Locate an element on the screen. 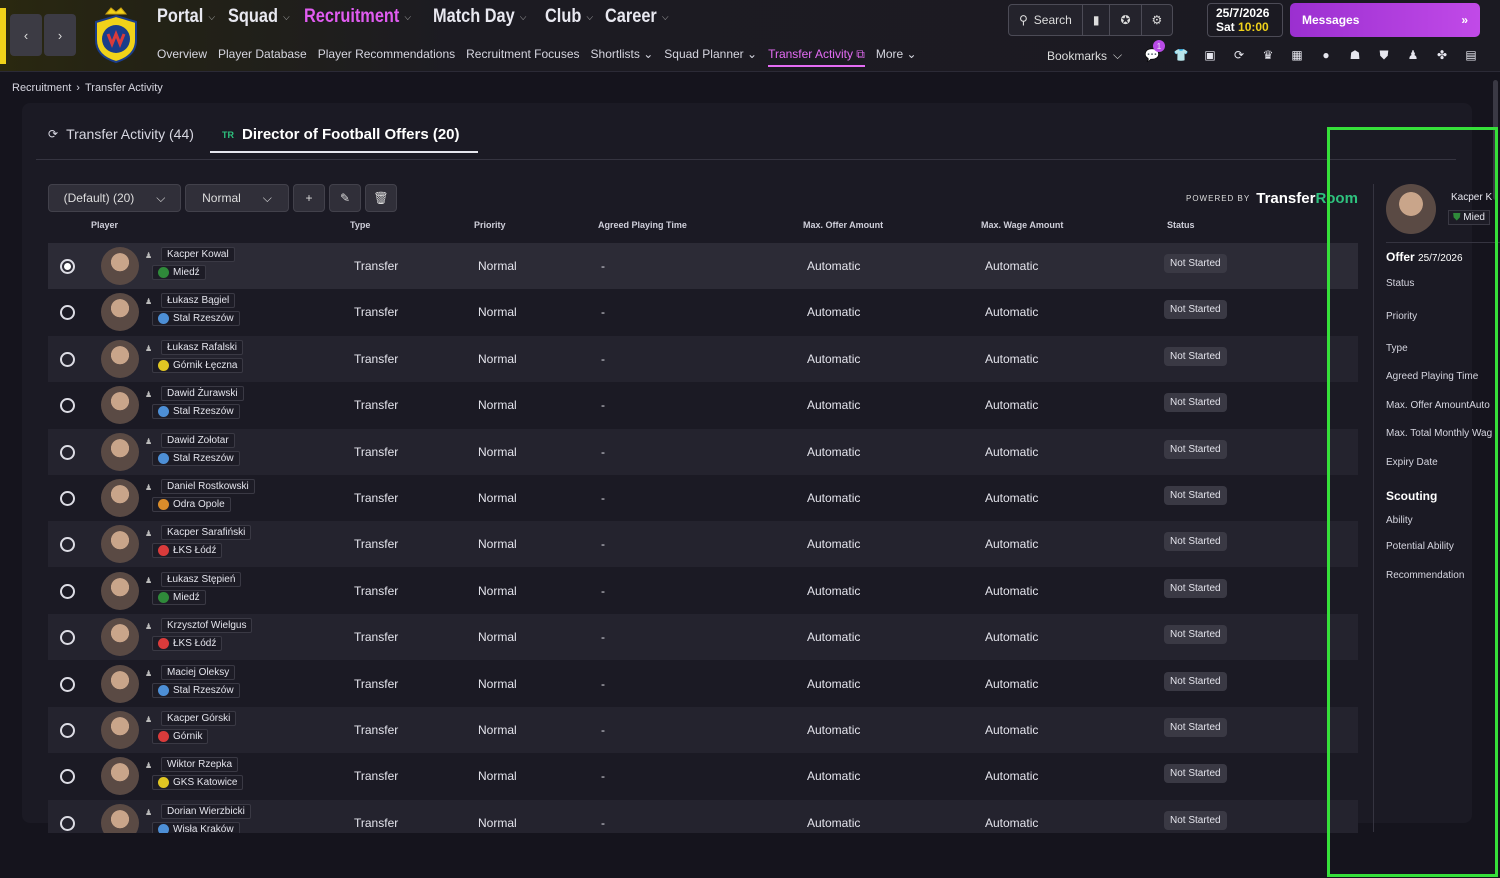 The width and height of the screenshot is (1500, 878). shirt-number-icon: ▣ is located at coordinates (1210, 55).